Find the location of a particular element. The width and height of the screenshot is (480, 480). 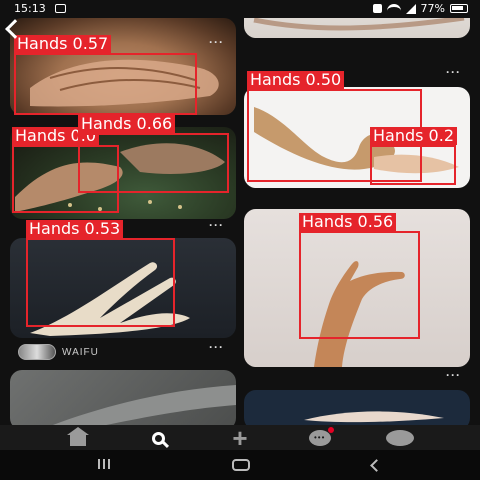

bottom-nav: + ••• is located at coordinates (240, 438).